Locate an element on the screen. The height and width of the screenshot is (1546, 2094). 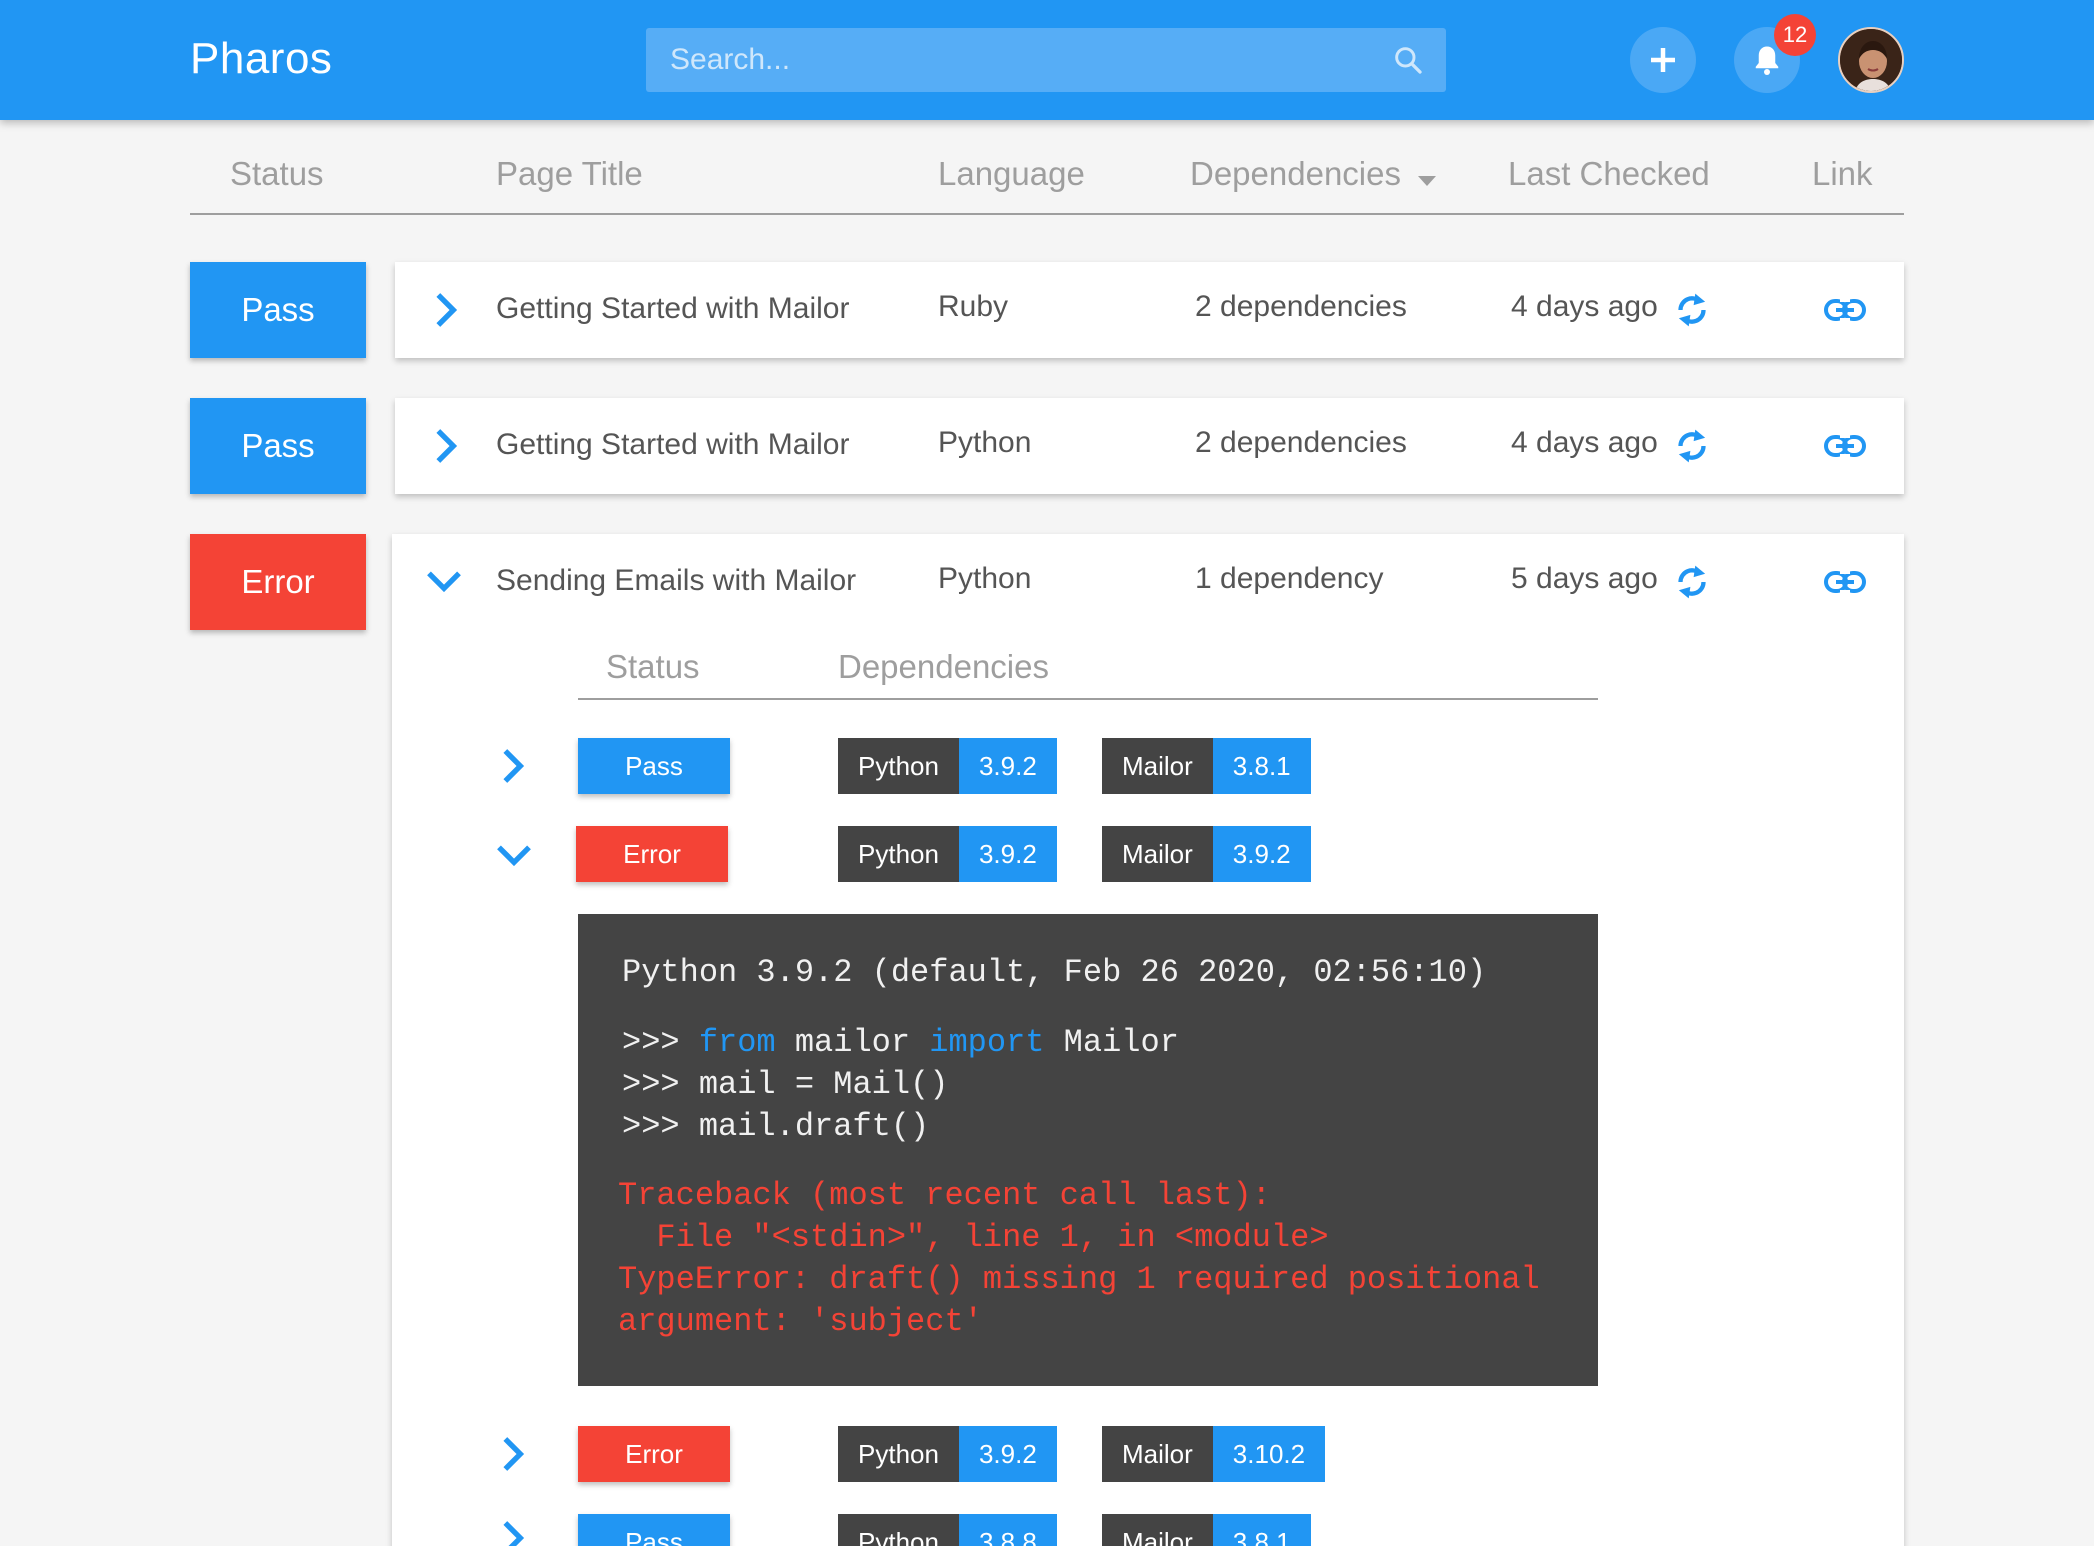
console-input-line: >>> mail.draft() is located at coordinates (775, 1126).